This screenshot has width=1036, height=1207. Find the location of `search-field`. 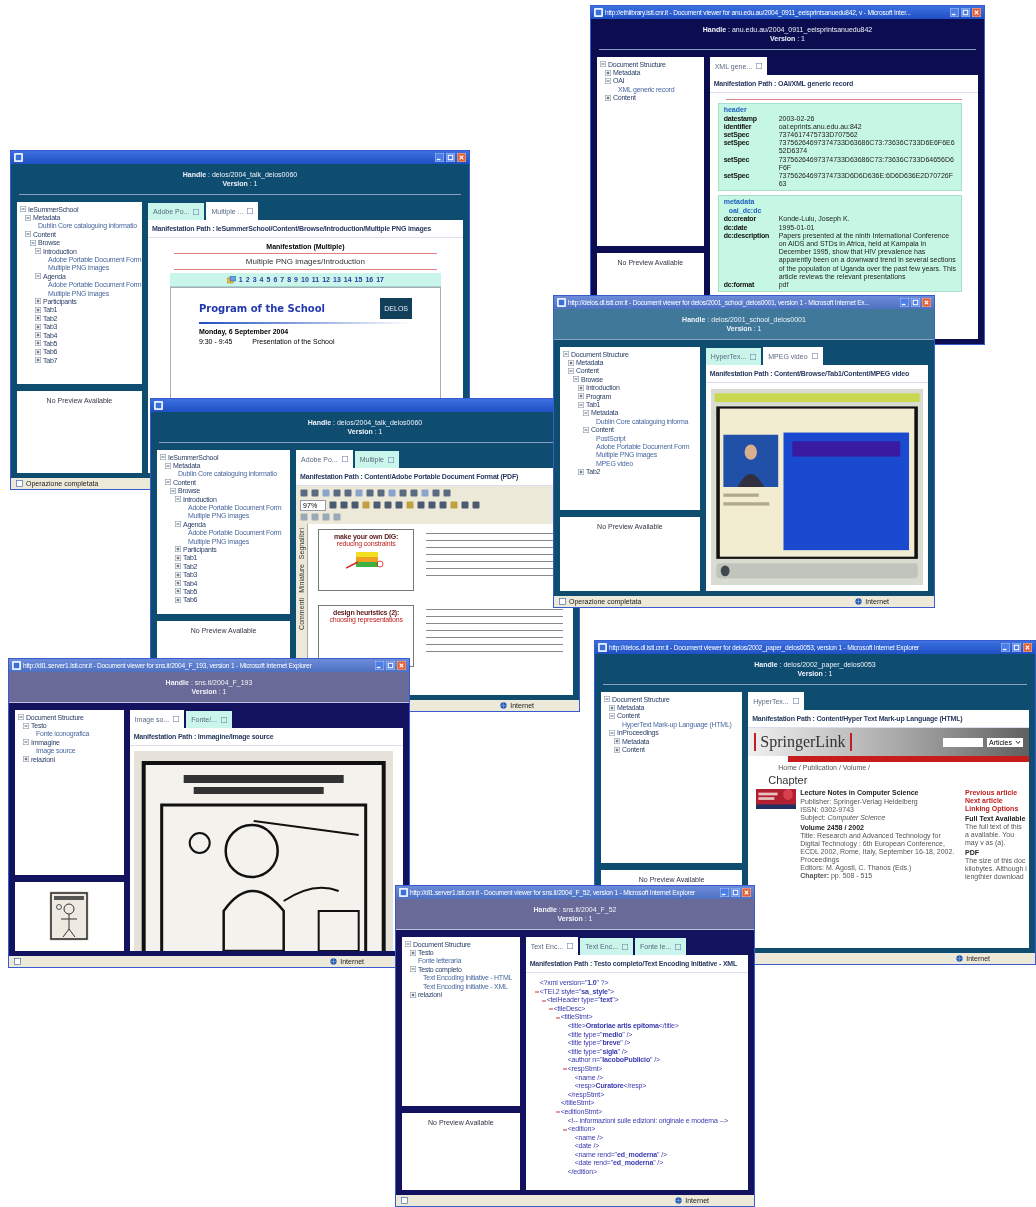

search-field is located at coordinates (963, 742).